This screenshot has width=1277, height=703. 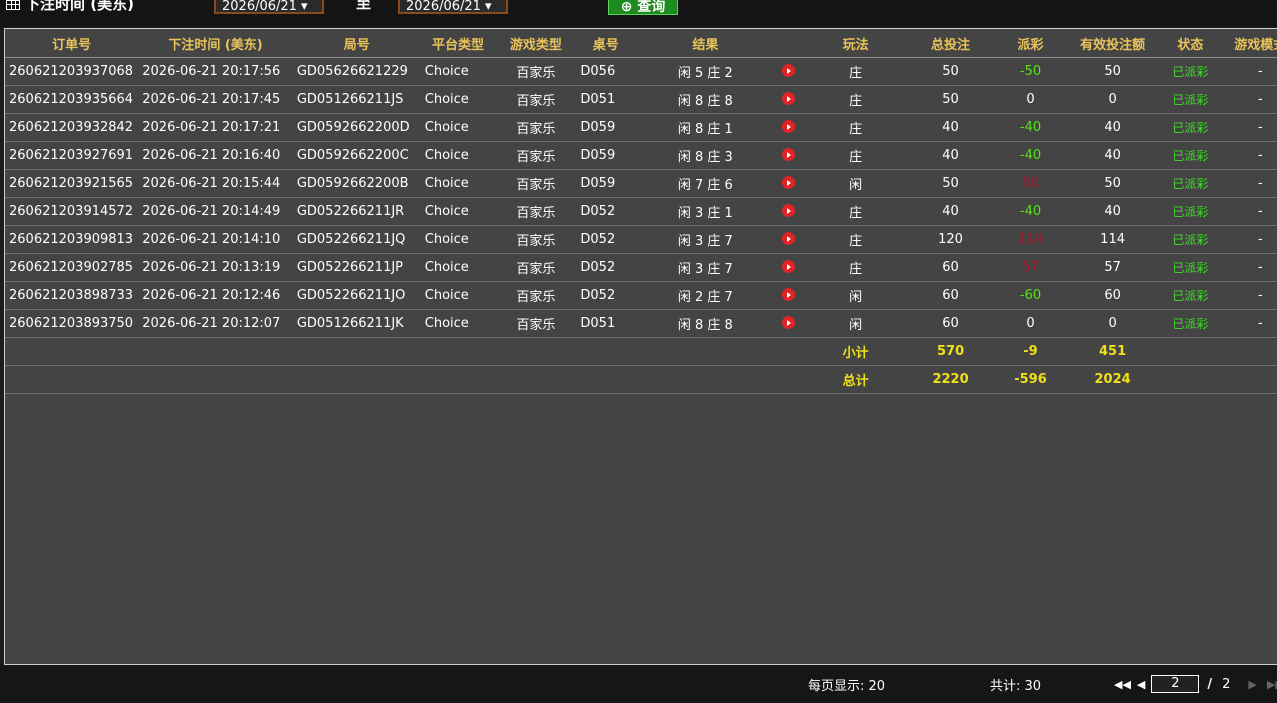 I want to click on bet-time-cell: 2026-06-21 20:17:45, so click(x=215, y=99).